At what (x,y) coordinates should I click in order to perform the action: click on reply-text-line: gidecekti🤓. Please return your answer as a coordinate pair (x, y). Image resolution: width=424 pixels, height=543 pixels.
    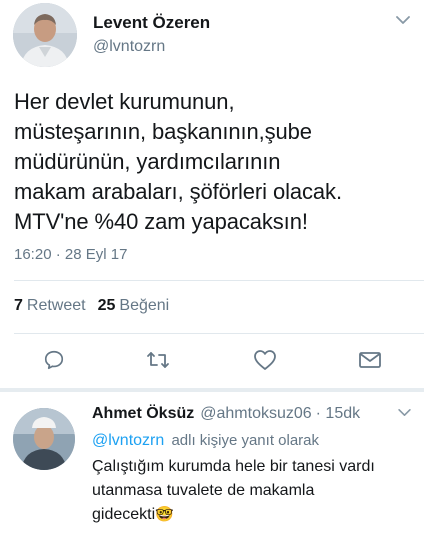
    Looking at the image, I should click on (257, 515).